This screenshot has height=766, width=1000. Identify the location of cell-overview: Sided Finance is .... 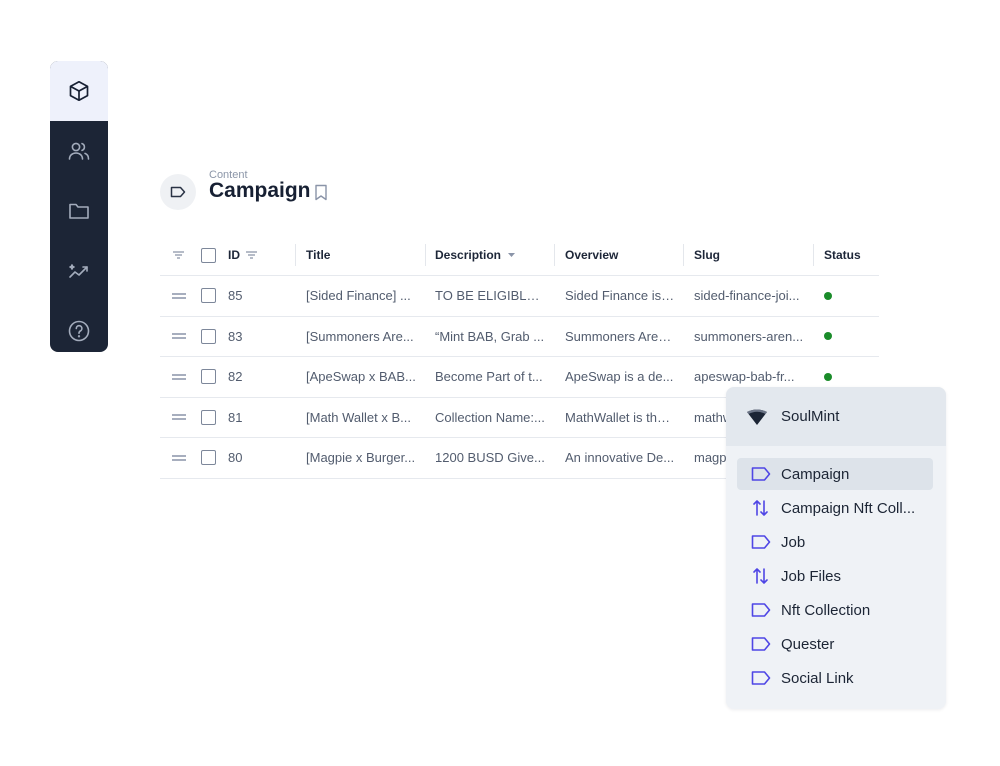
(620, 296).